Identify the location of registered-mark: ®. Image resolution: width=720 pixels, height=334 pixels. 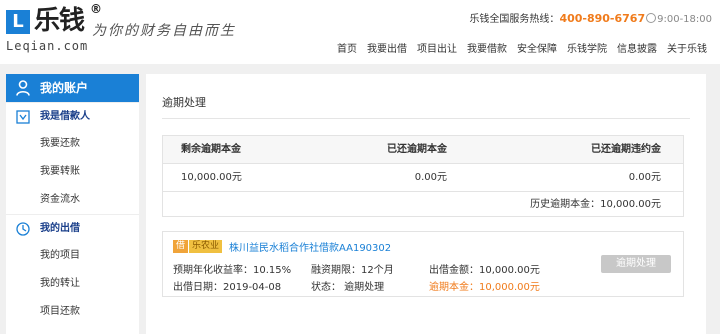
(96, 9).